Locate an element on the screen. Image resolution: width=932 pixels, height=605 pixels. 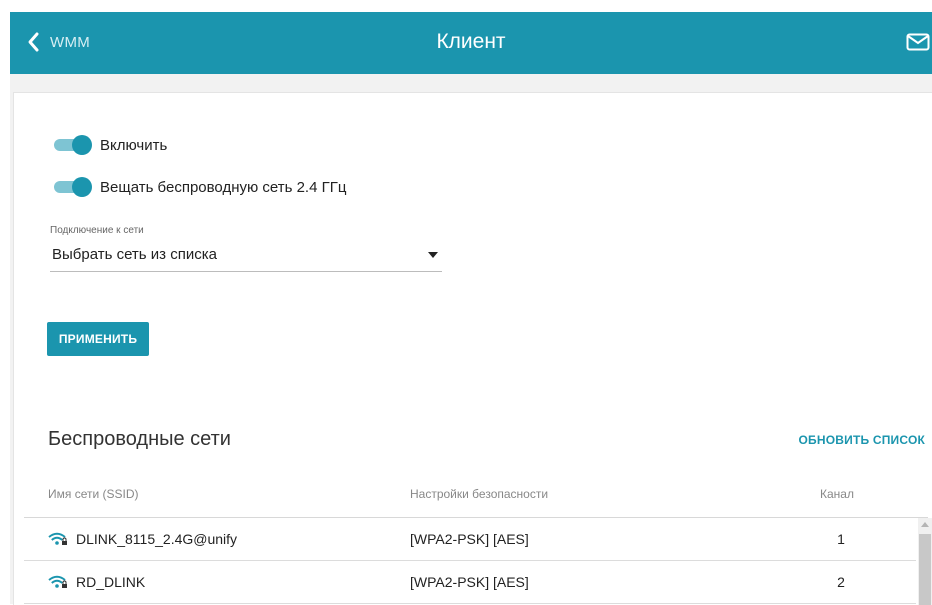
table-row: DLINK_8115_2.4G@unify [WPA2-PSK] [AES] 1 is located at coordinates (470, 539).